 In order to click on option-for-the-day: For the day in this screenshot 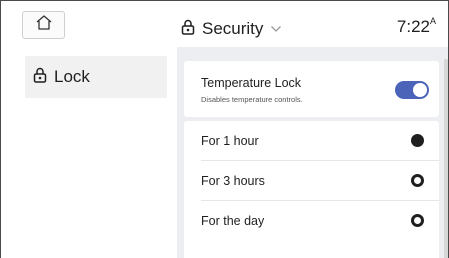, I will do `click(311, 220)`.